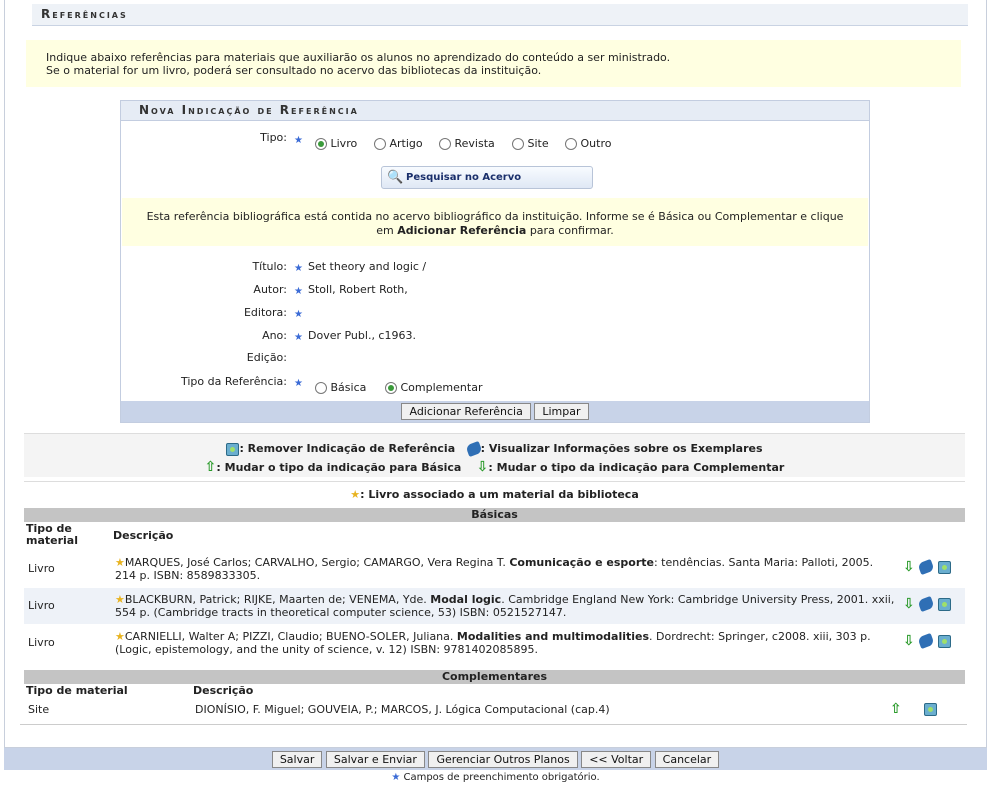  I want to click on autor-value: Stoll, Robert Roth,, so click(358, 289).